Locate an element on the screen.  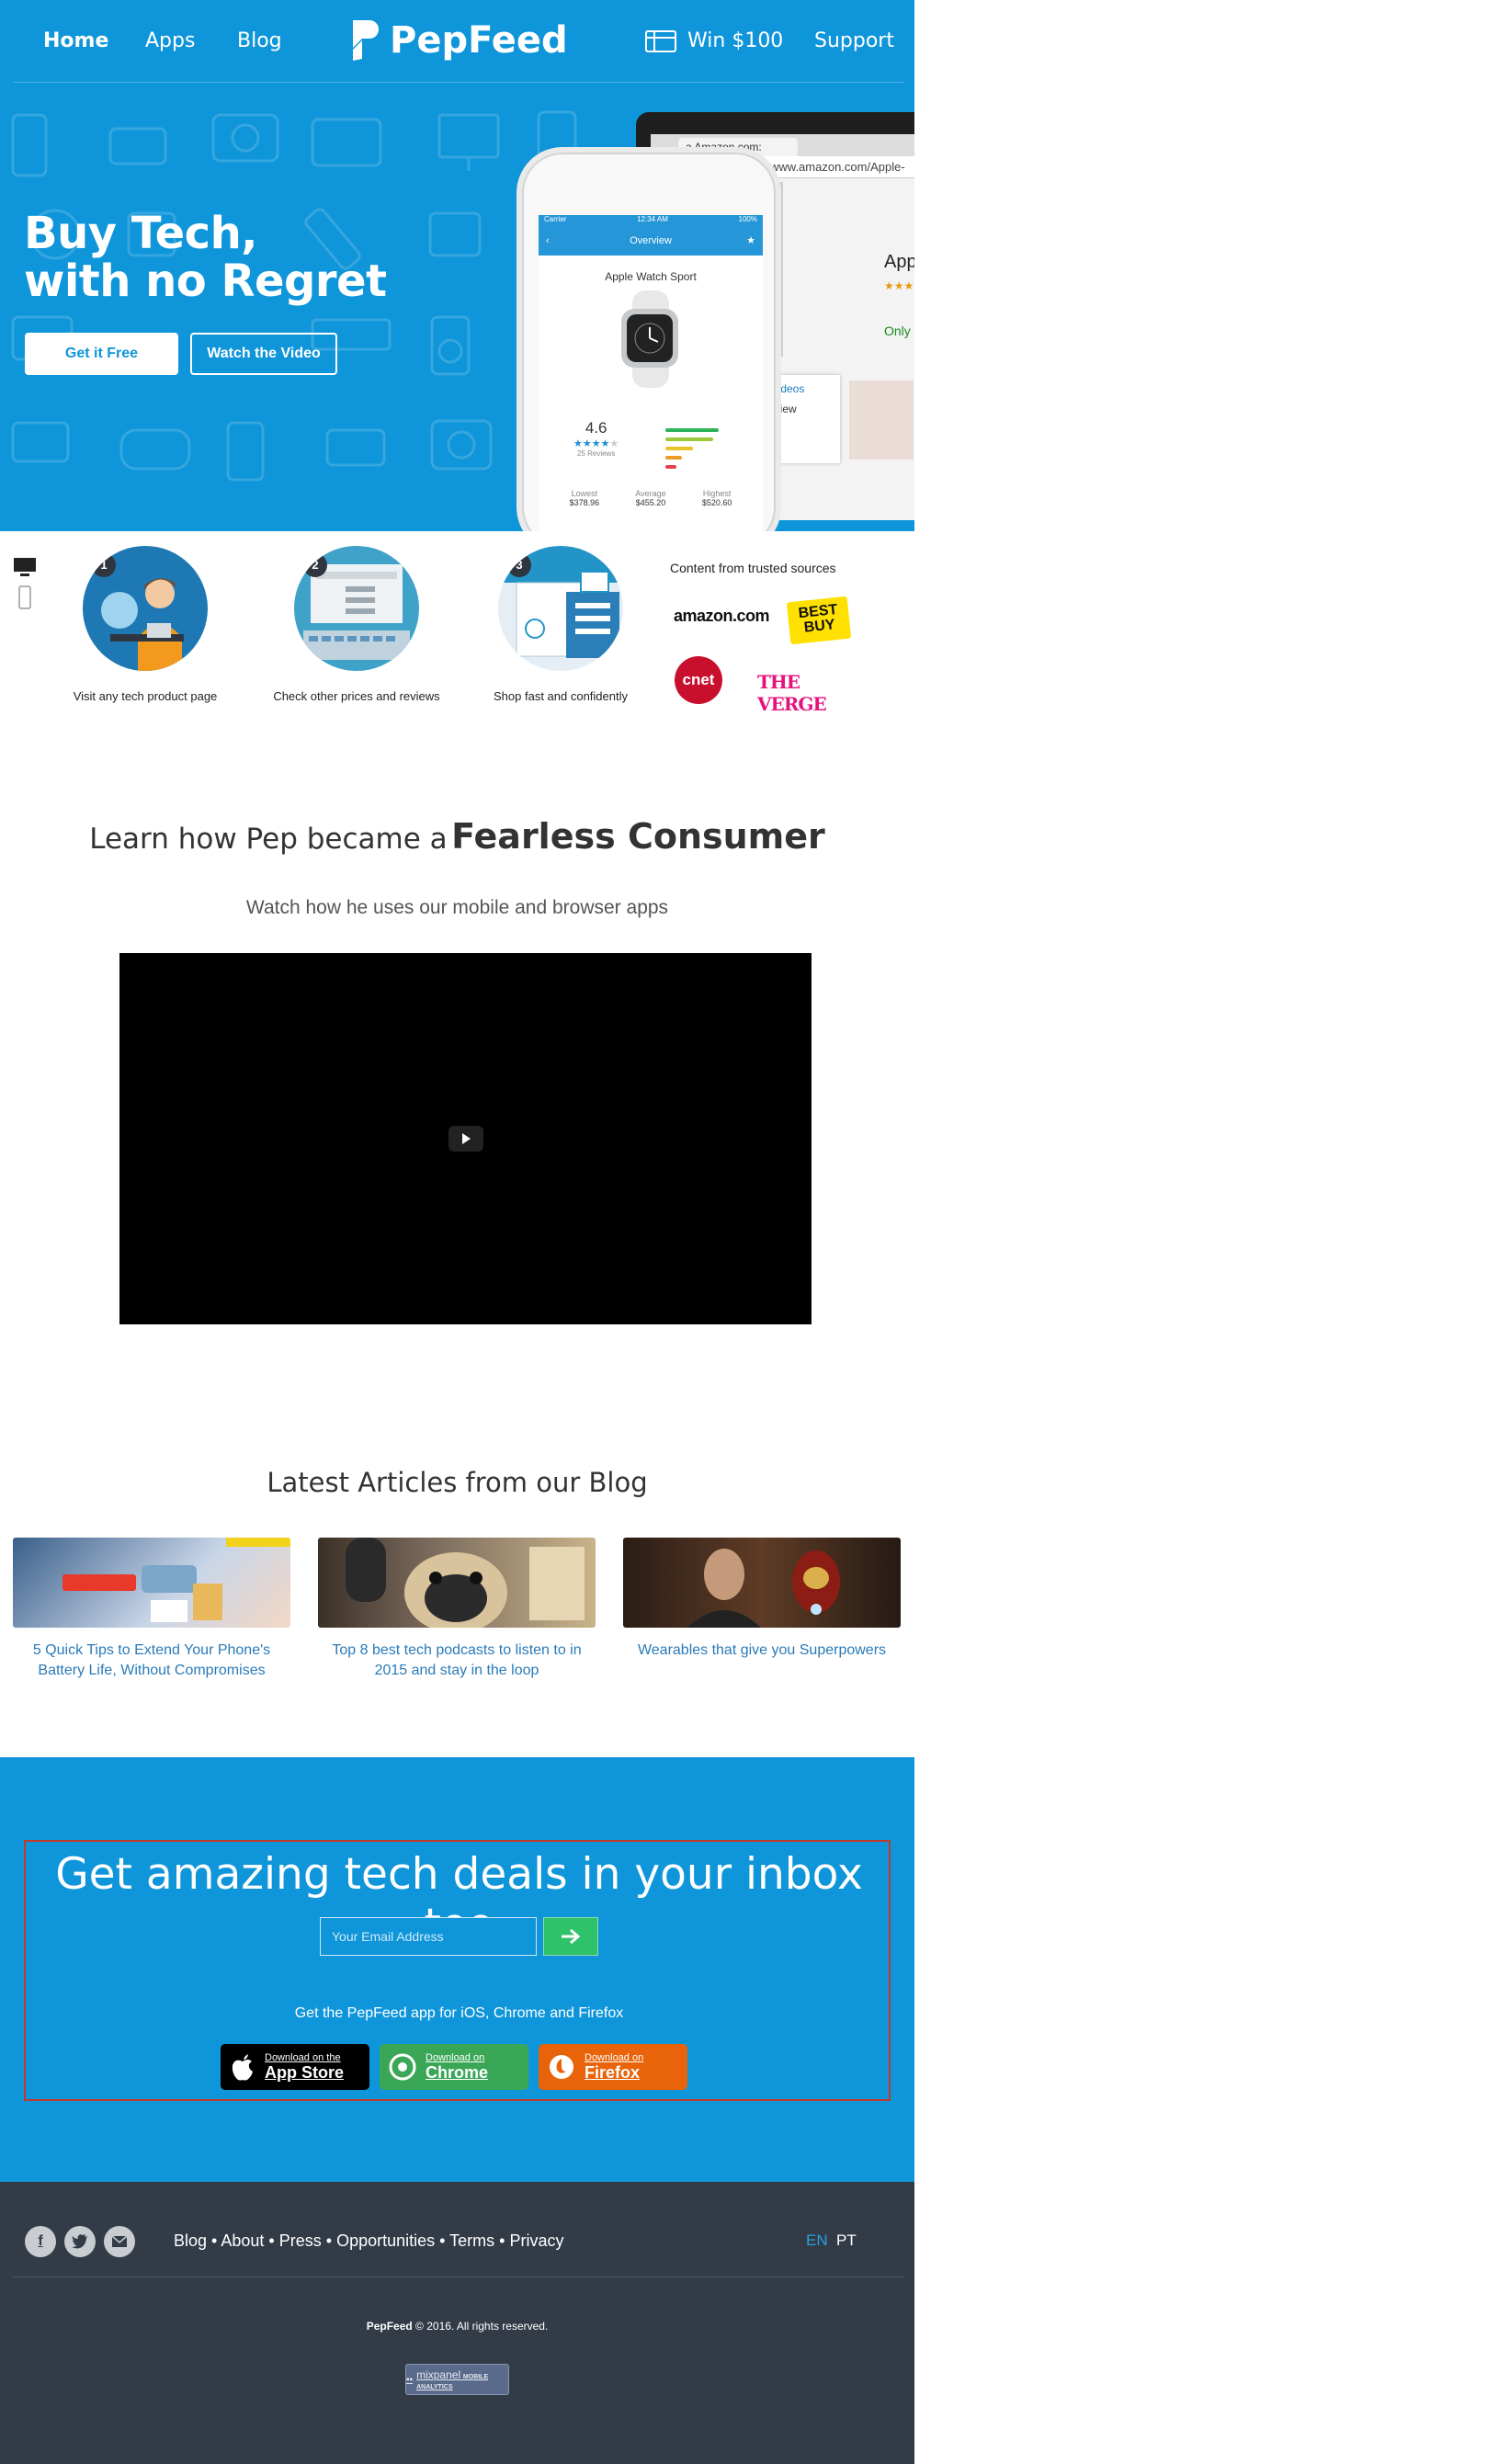
desktop-icon is located at coordinates (25, 568).